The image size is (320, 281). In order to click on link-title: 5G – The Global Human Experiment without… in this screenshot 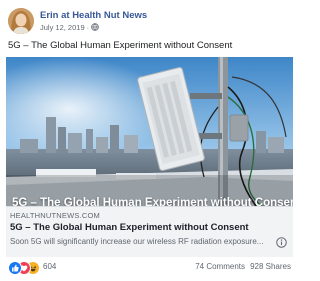, I will do `click(129, 227)`.